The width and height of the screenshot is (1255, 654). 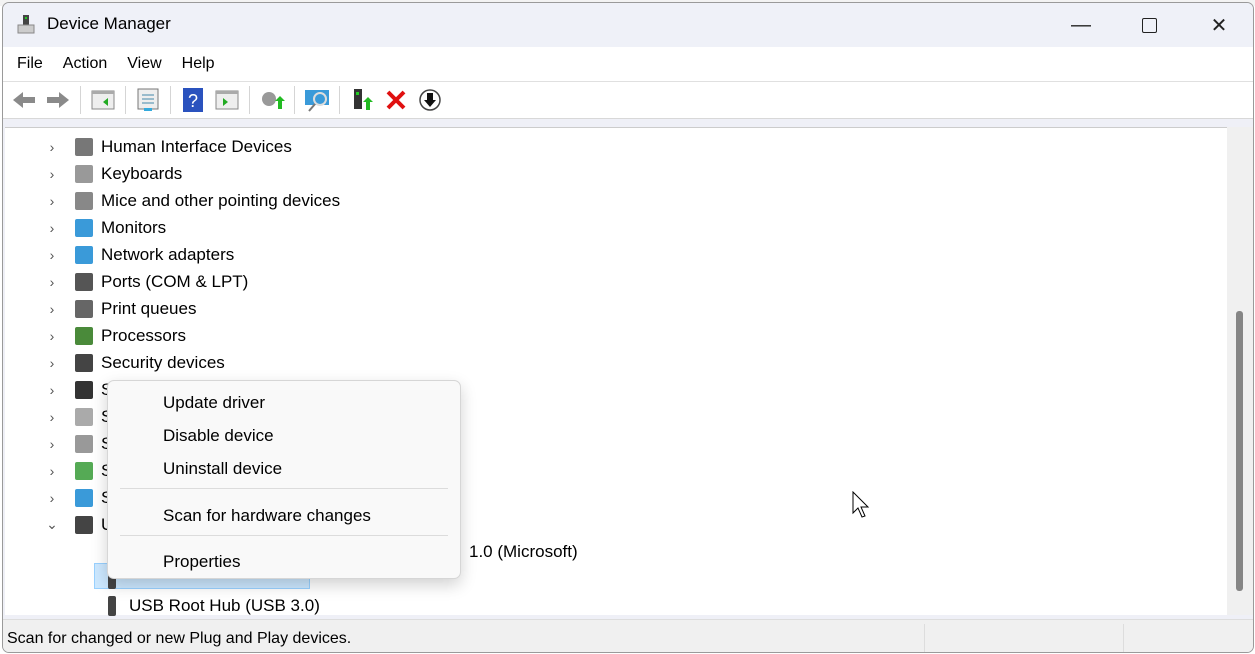 I want to click on software-device-icon, so click(x=84, y=390).